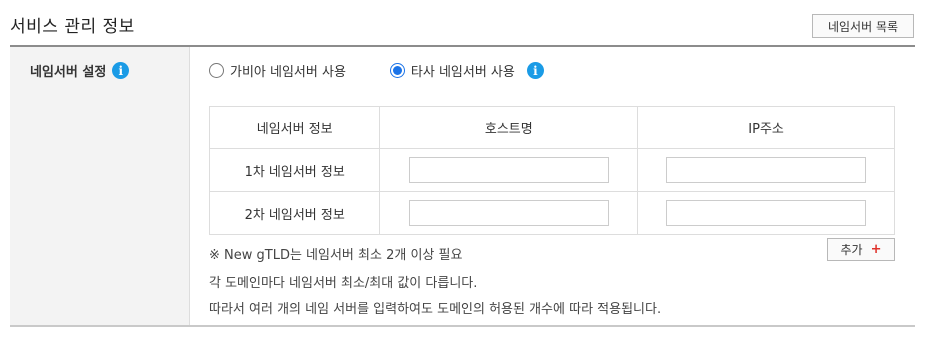 This screenshot has height=337, width=941. Describe the element at coordinates (294, 127) in the screenshot. I see `column-header-nameserver-info: 네임서버 정보` at that location.